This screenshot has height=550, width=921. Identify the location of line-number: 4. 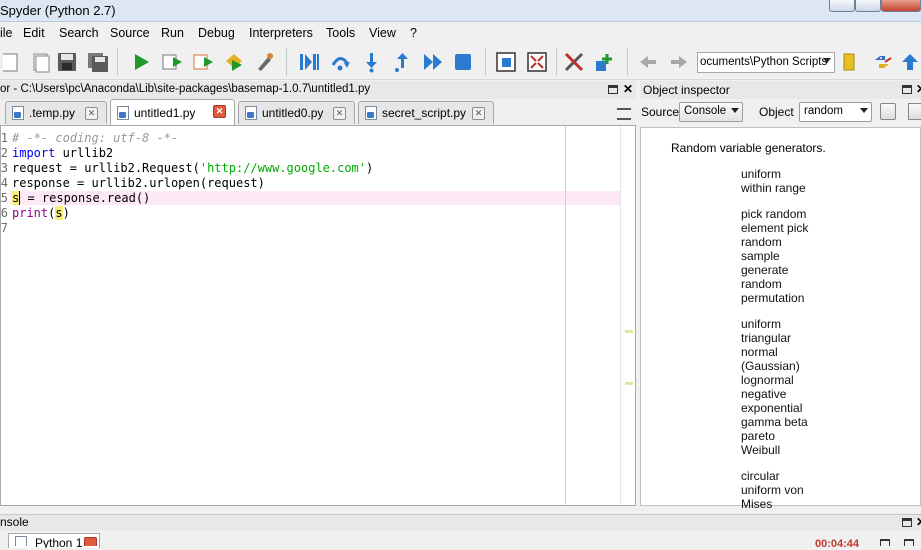
(4, 183).